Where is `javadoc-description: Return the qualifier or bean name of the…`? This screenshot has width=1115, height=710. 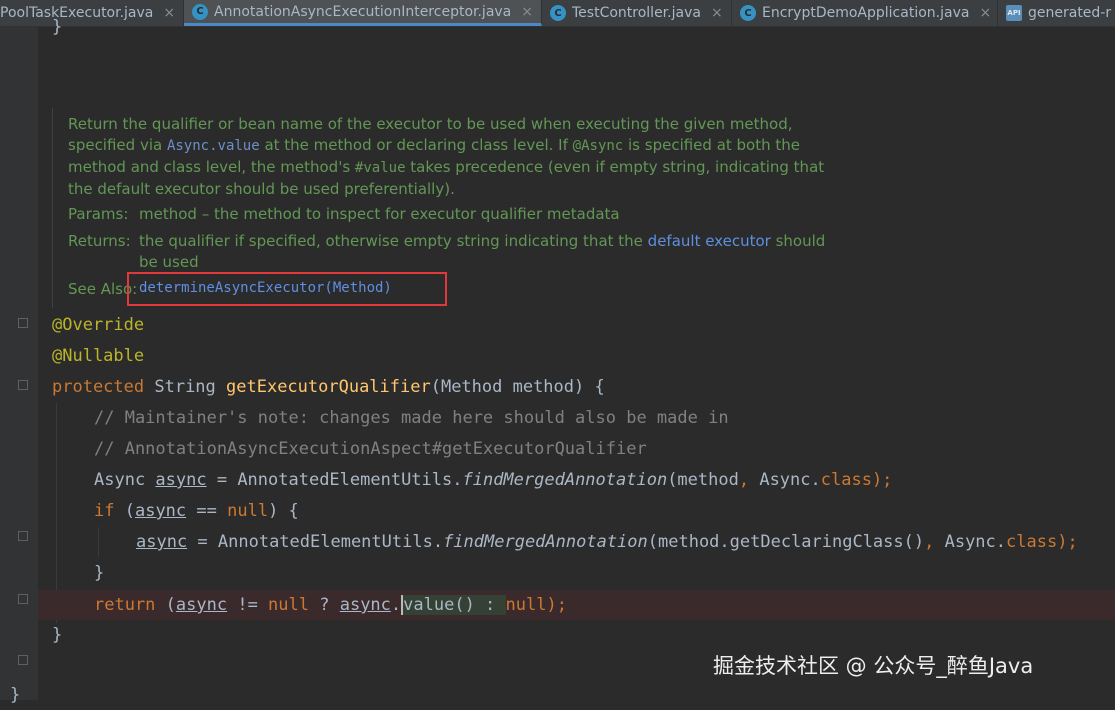 javadoc-description: Return the qualifier or bean name of the… is located at coordinates (588, 157).